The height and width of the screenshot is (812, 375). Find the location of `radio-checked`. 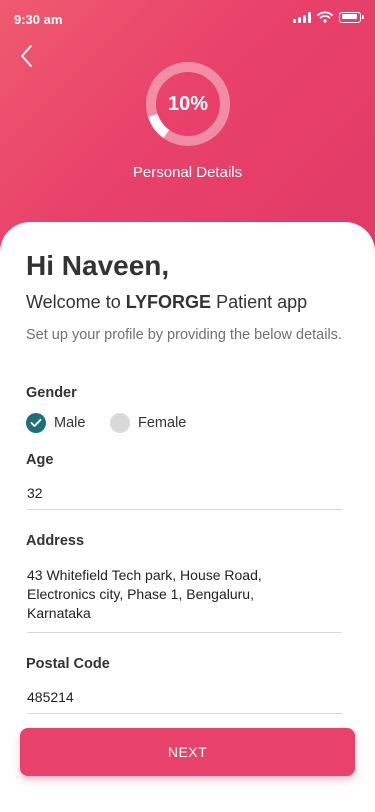

radio-checked is located at coordinates (36, 423).